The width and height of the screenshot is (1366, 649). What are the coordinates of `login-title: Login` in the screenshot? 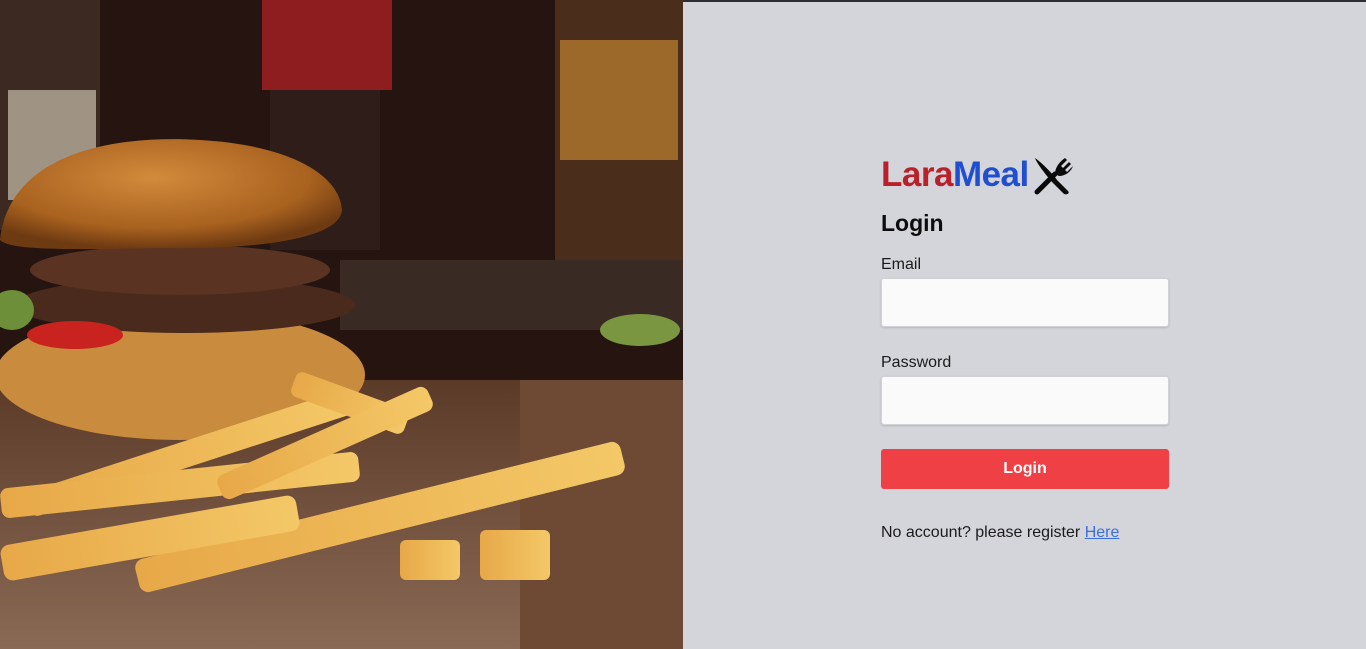 It's located at (912, 223).